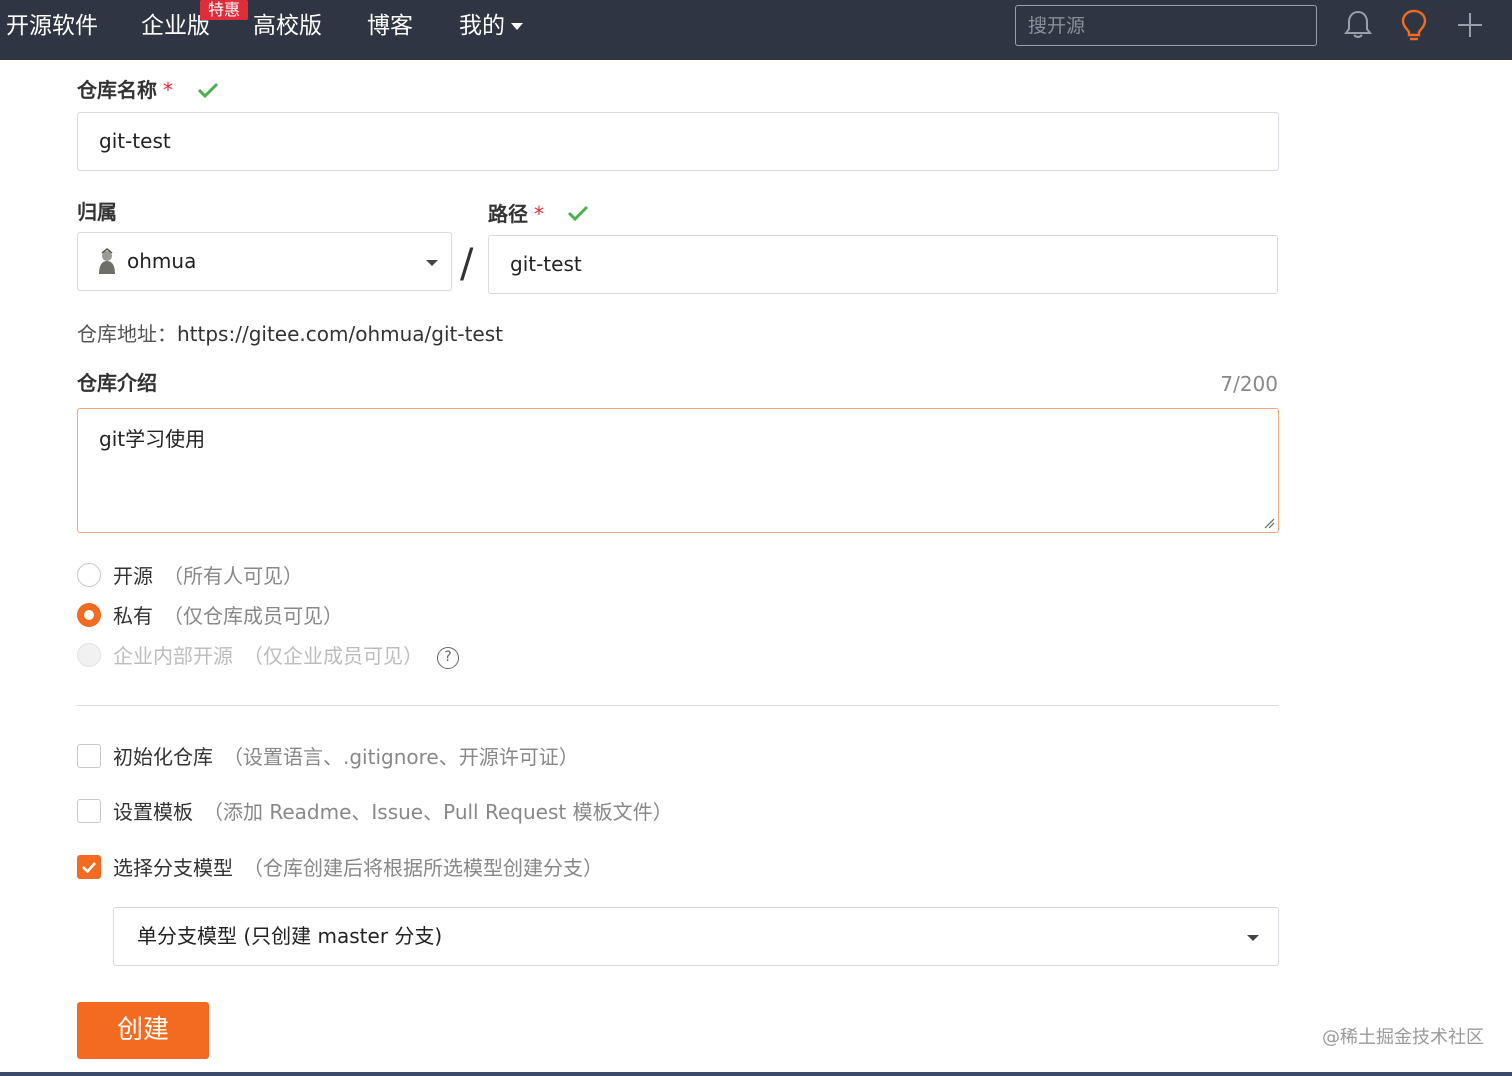  I want to click on init-repo-checkbox, so click(89, 756).